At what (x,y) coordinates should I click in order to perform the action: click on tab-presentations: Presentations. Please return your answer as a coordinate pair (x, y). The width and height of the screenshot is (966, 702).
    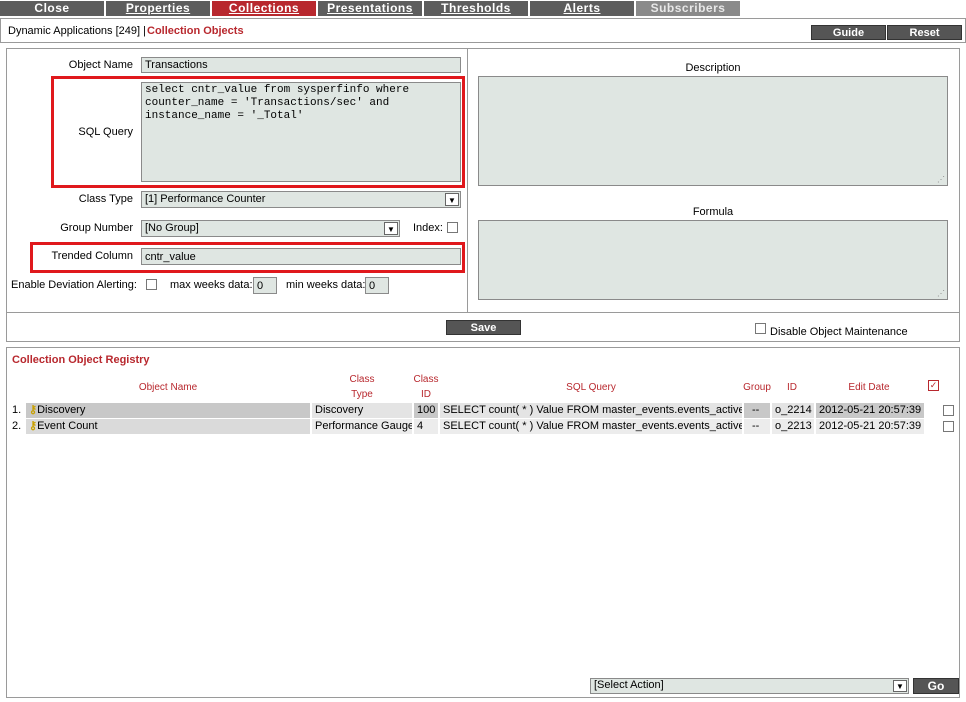
    Looking at the image, I should click on (370, 8).